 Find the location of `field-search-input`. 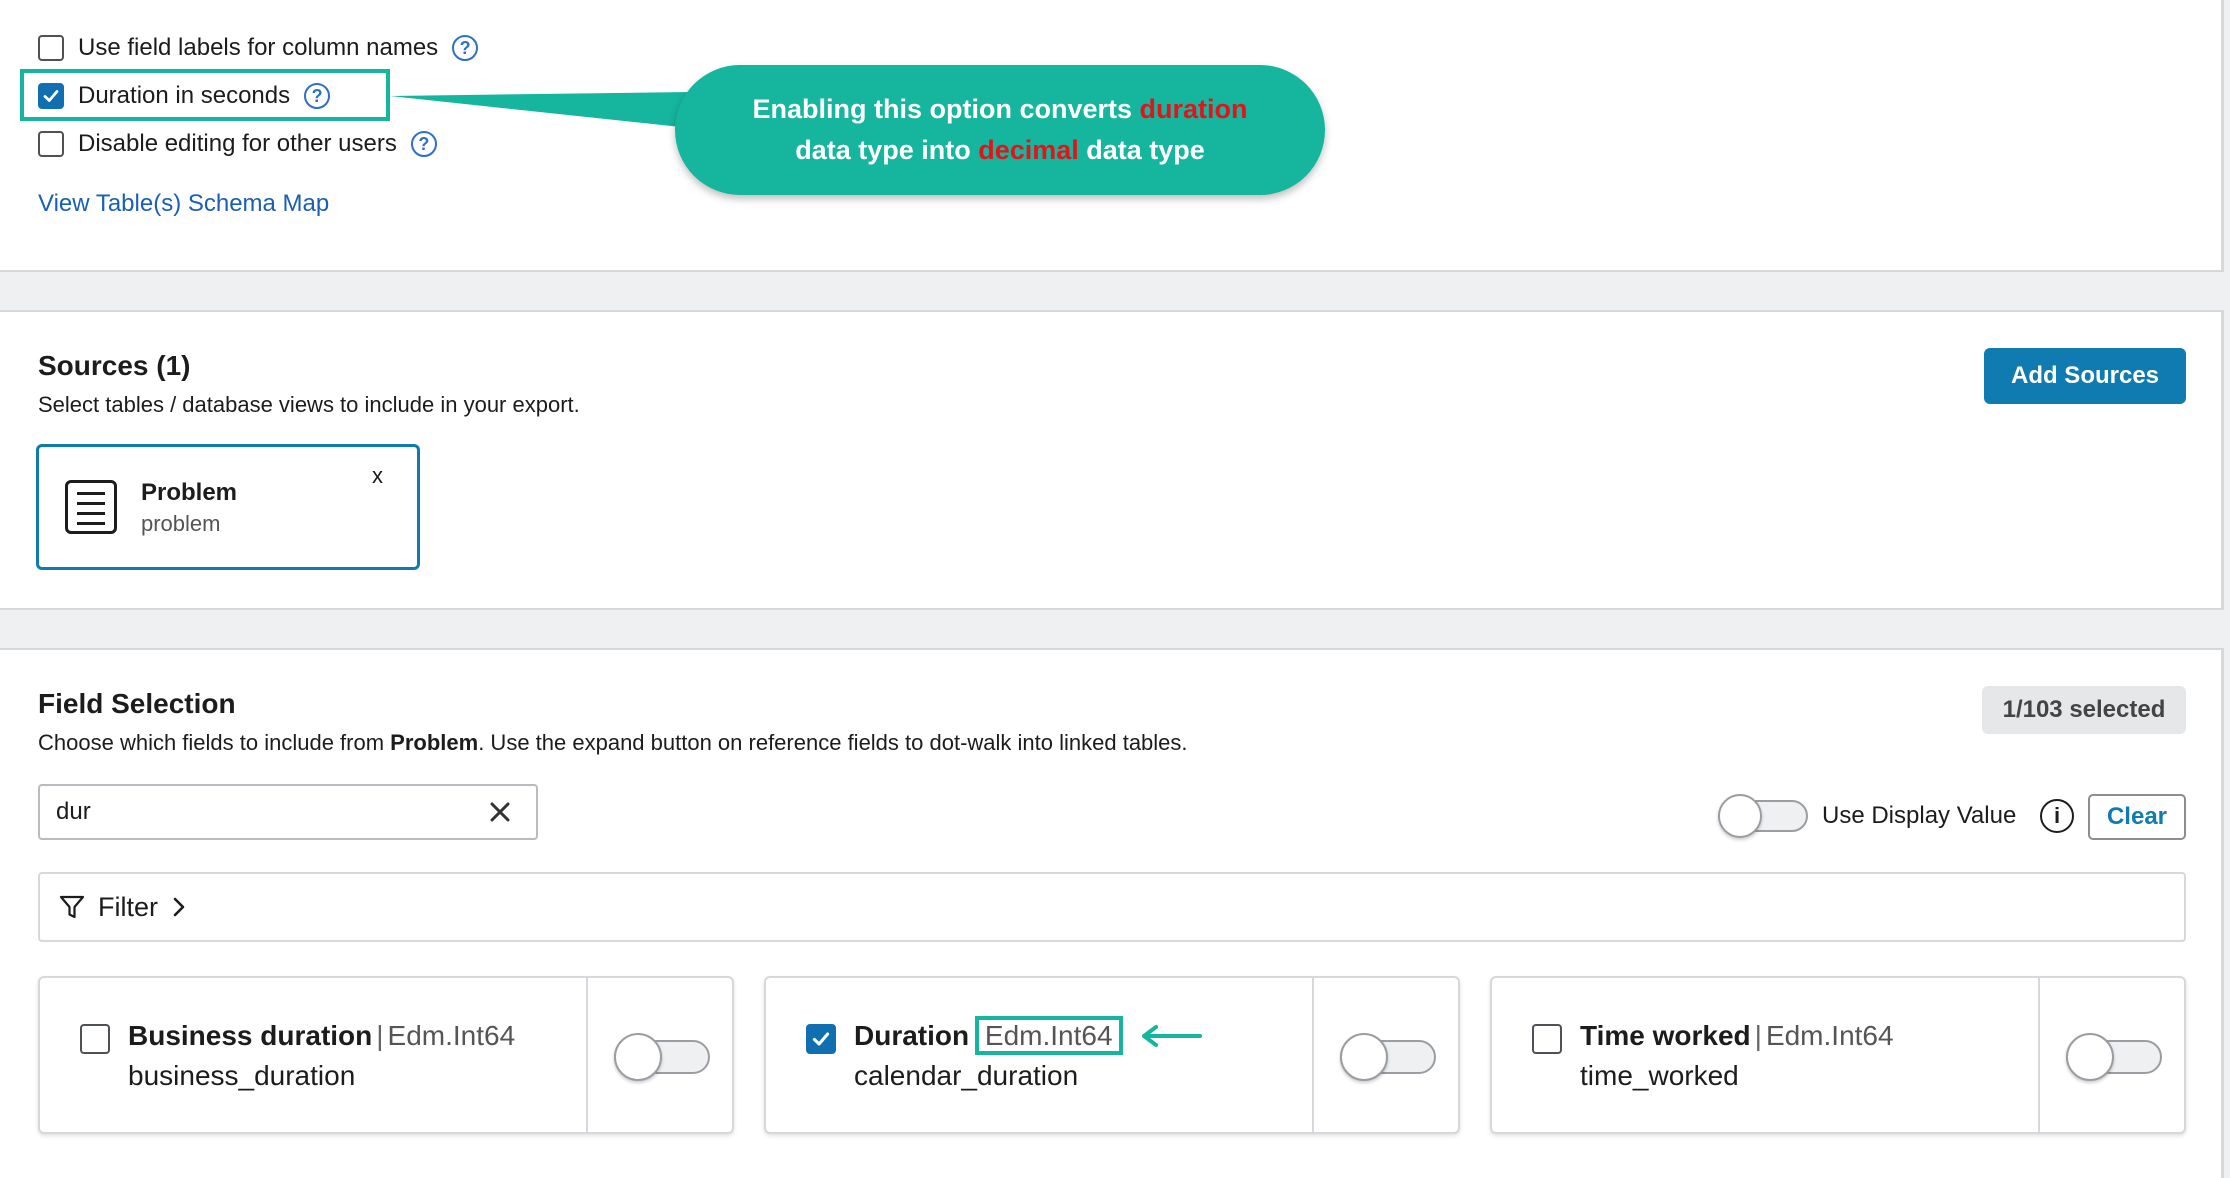

field-search-input is located at coordinates (256, 812).